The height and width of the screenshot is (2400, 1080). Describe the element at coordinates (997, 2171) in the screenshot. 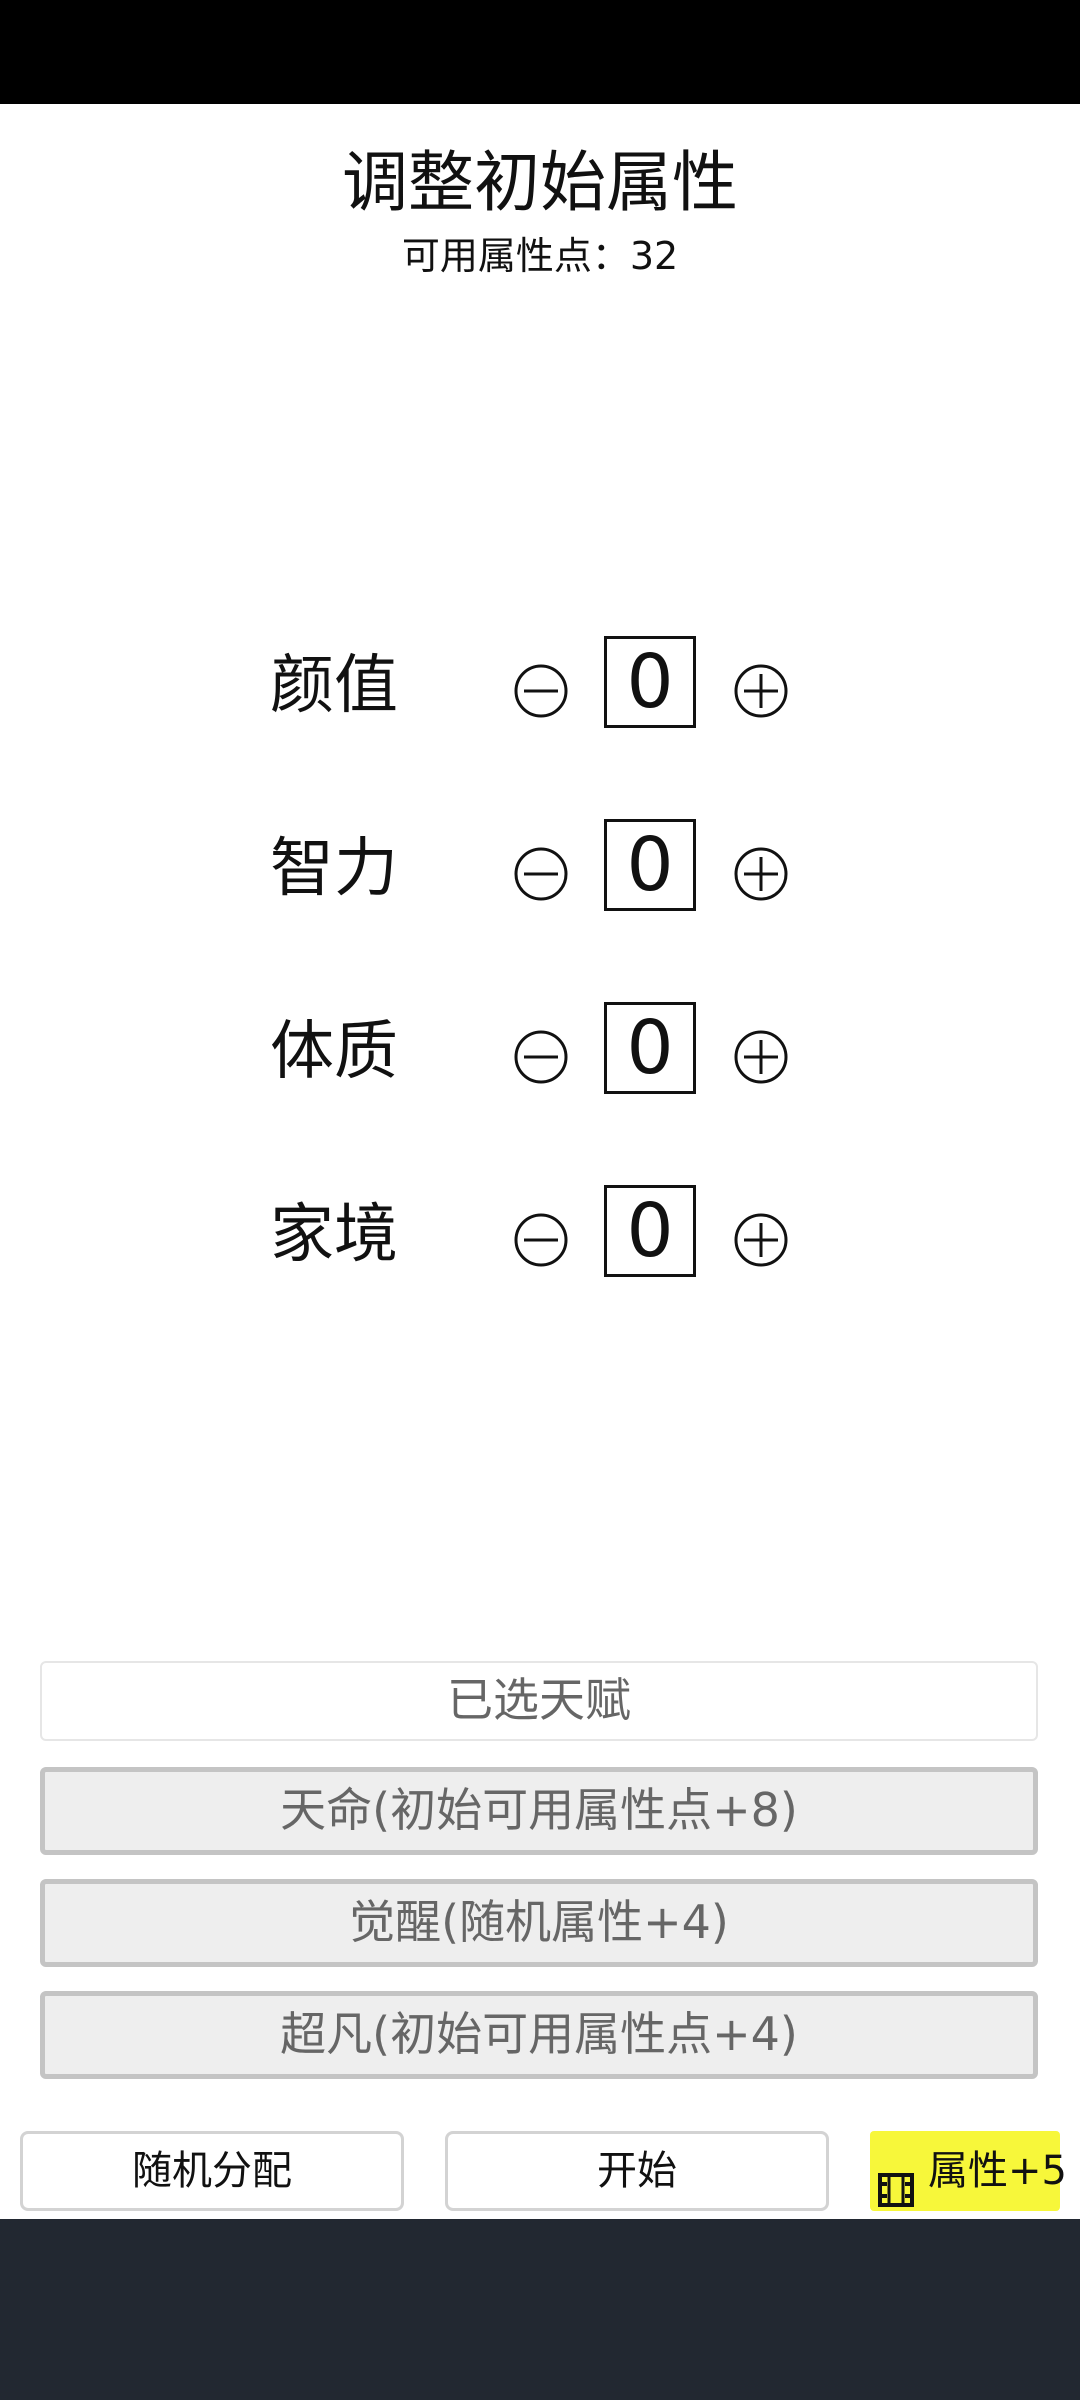

I see `ad-reward-label: 属性+5` at that location.